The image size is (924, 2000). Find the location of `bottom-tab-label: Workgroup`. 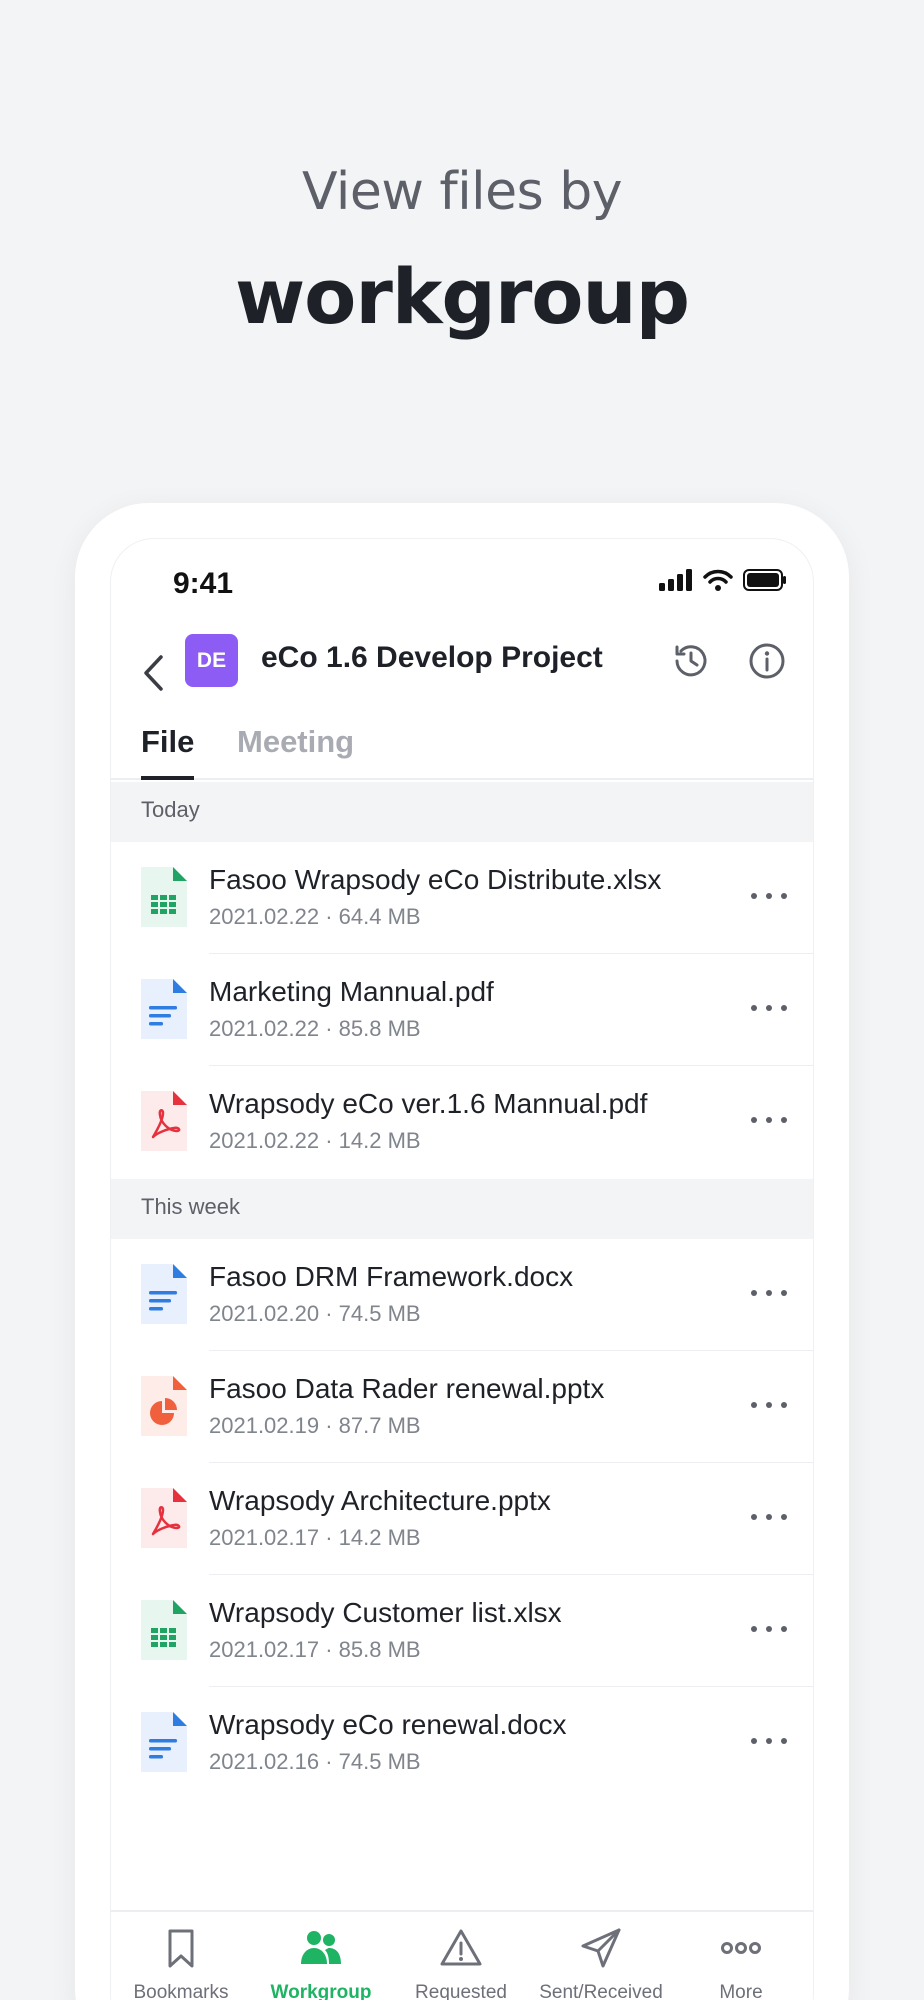

bottom-tab-label: Workgroup is located at coordinates (321, 1991).